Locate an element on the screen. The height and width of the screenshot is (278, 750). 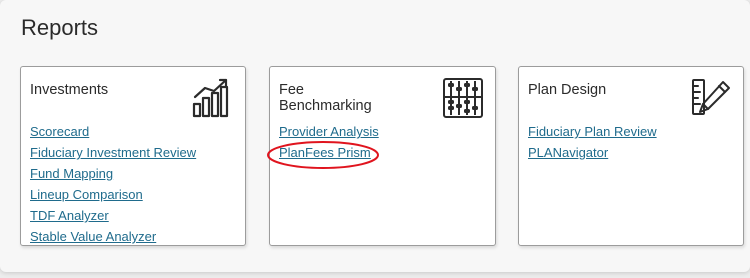
abacus-icon is located at coordinates (463, 98).